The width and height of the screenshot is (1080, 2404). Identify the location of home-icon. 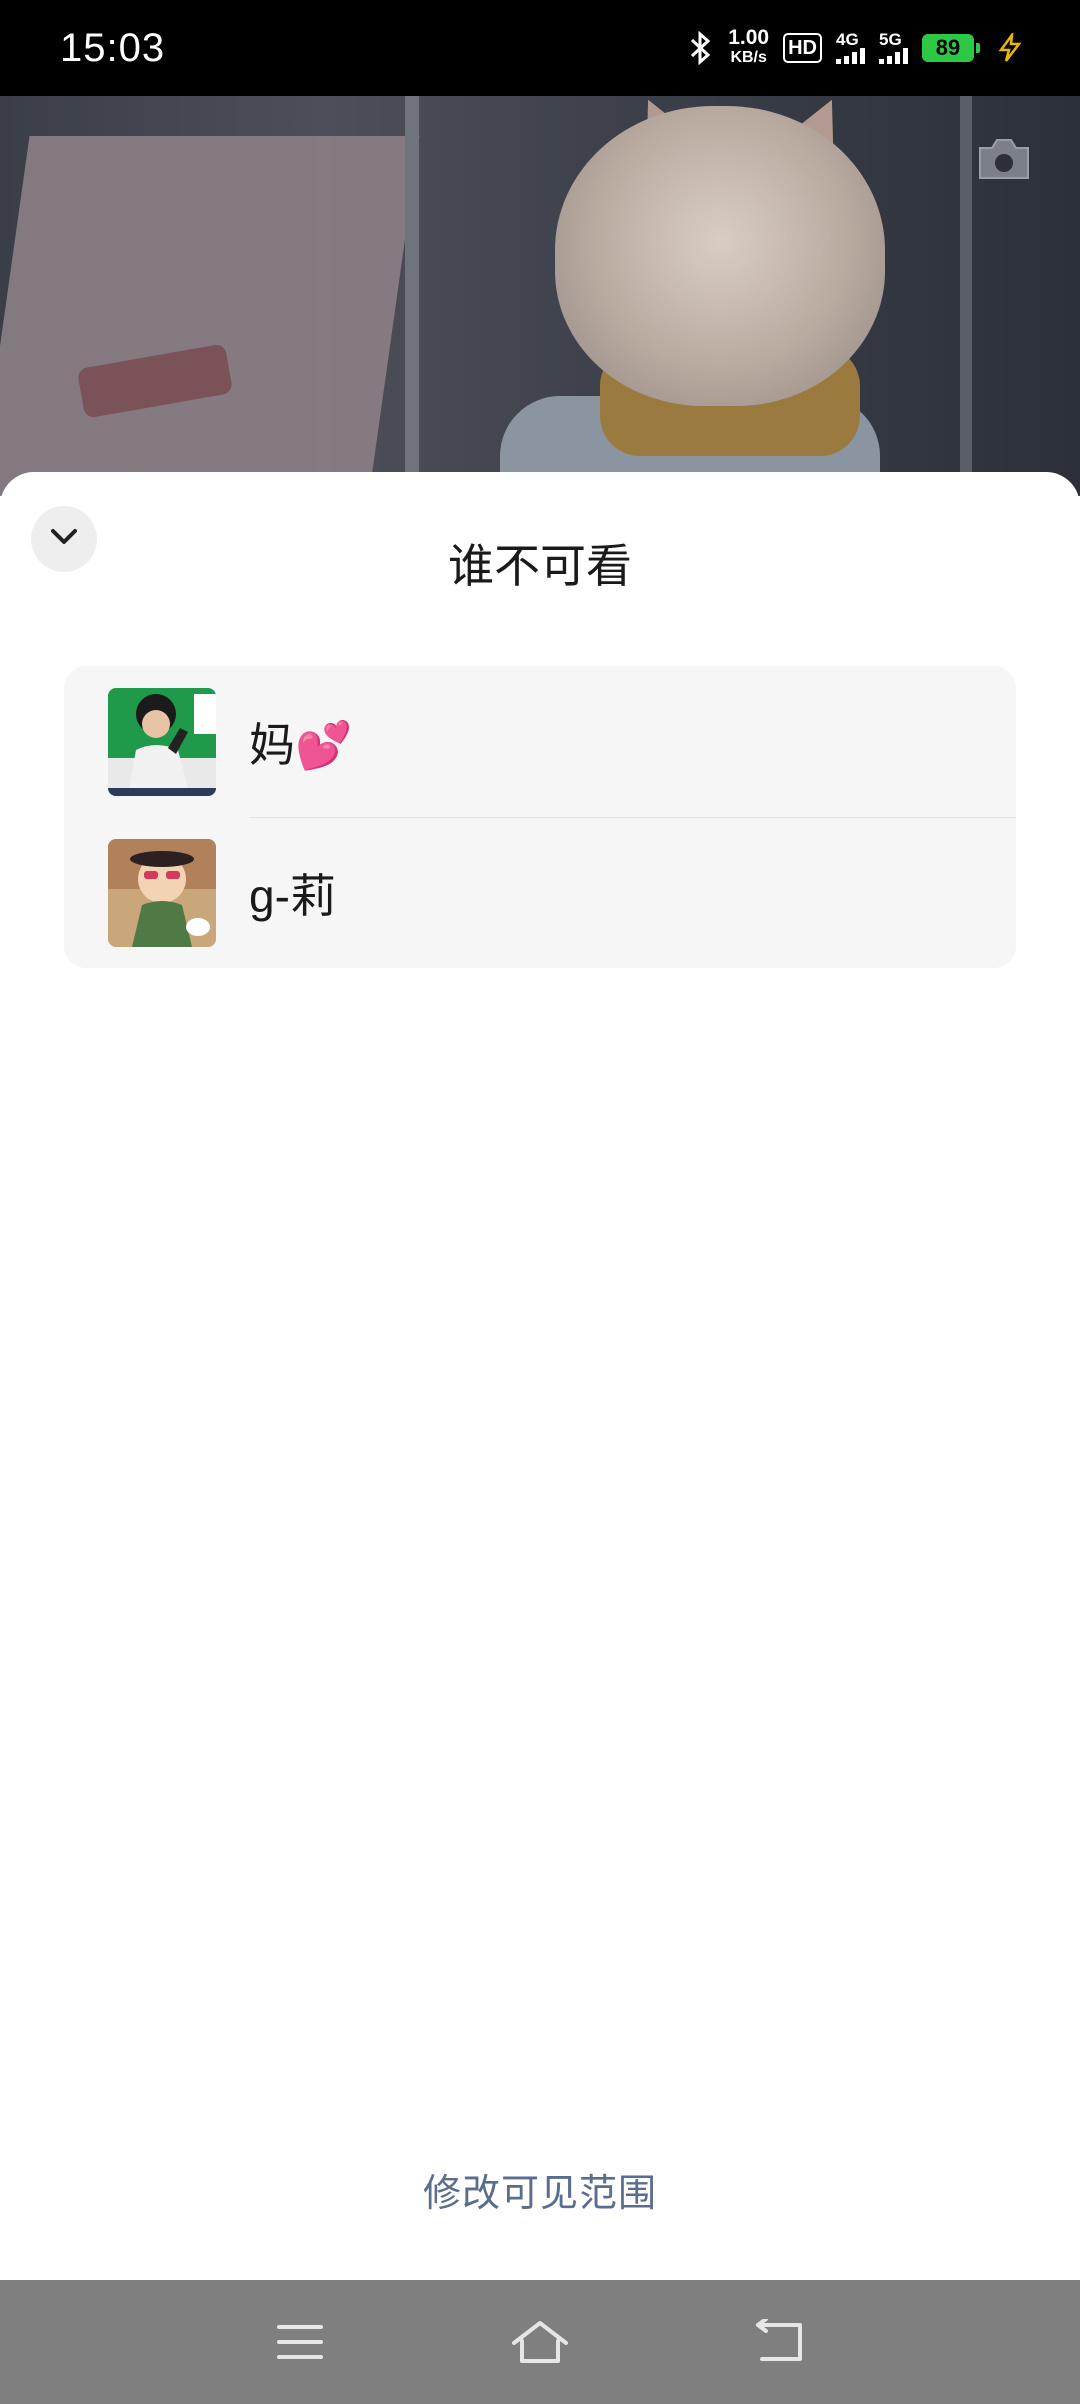
(540, 2342).